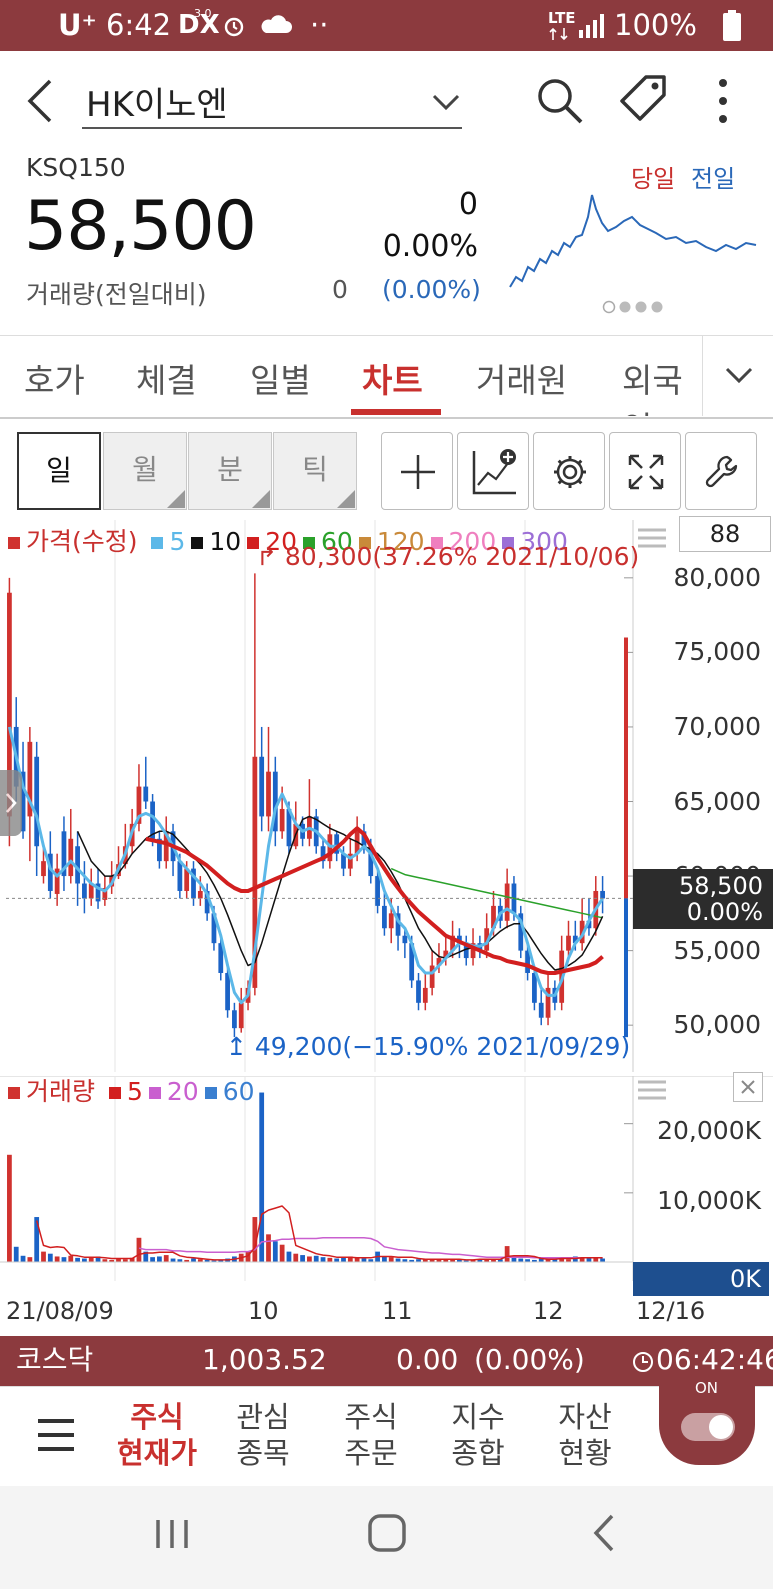 The width and height of the screenshot is (773, 1589). I want to click on low-annotation: ↥ 49,200(−15.90% 2021/09/29), so click(428, 1046).